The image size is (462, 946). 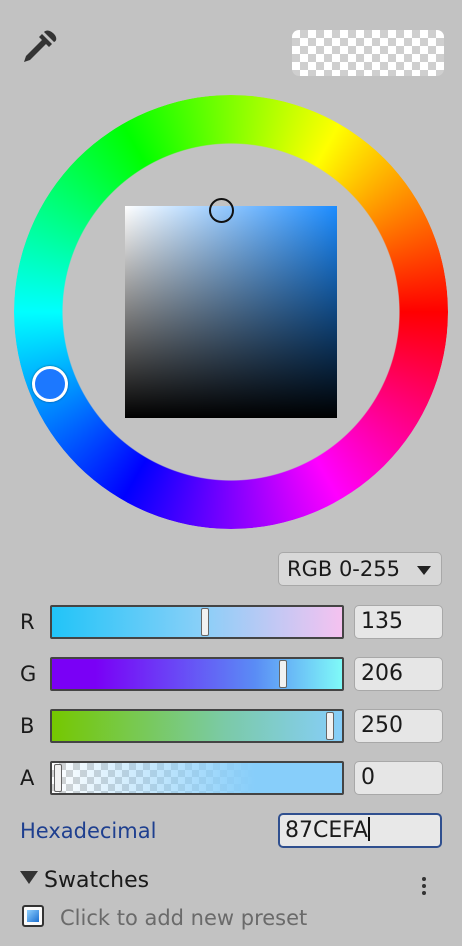 I want to click on red-value-field: 135, so click(x=398, y=622).